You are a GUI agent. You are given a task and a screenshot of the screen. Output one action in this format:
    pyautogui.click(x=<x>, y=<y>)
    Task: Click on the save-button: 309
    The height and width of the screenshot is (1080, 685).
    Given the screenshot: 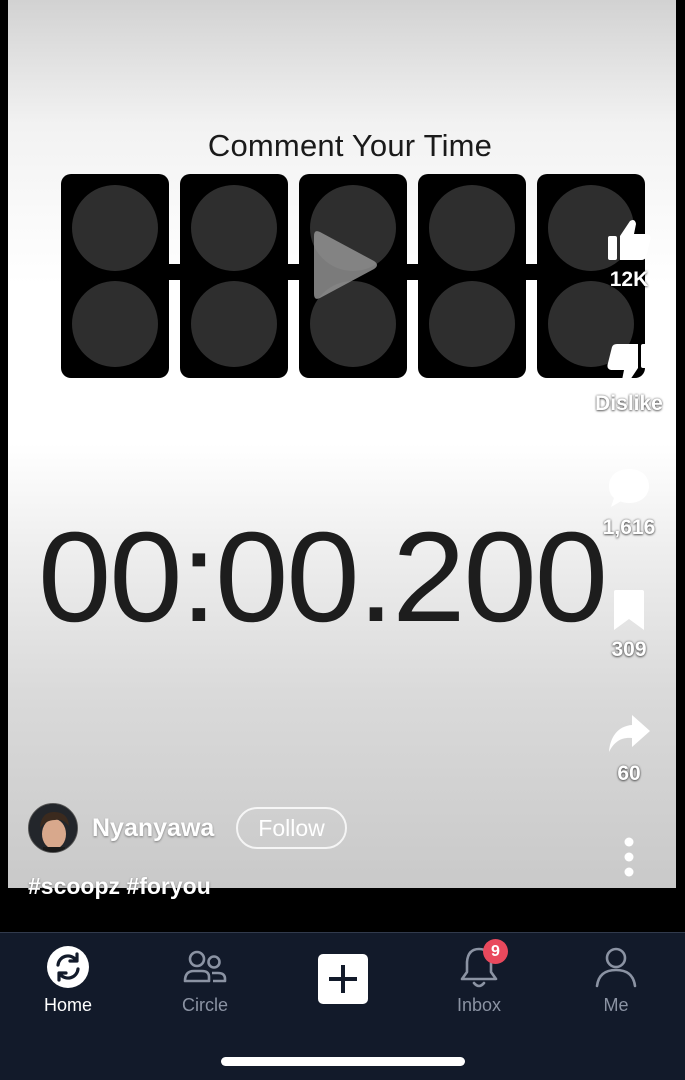 What is the action you would take?
    pyautogui.click(x=629, y=625)
    